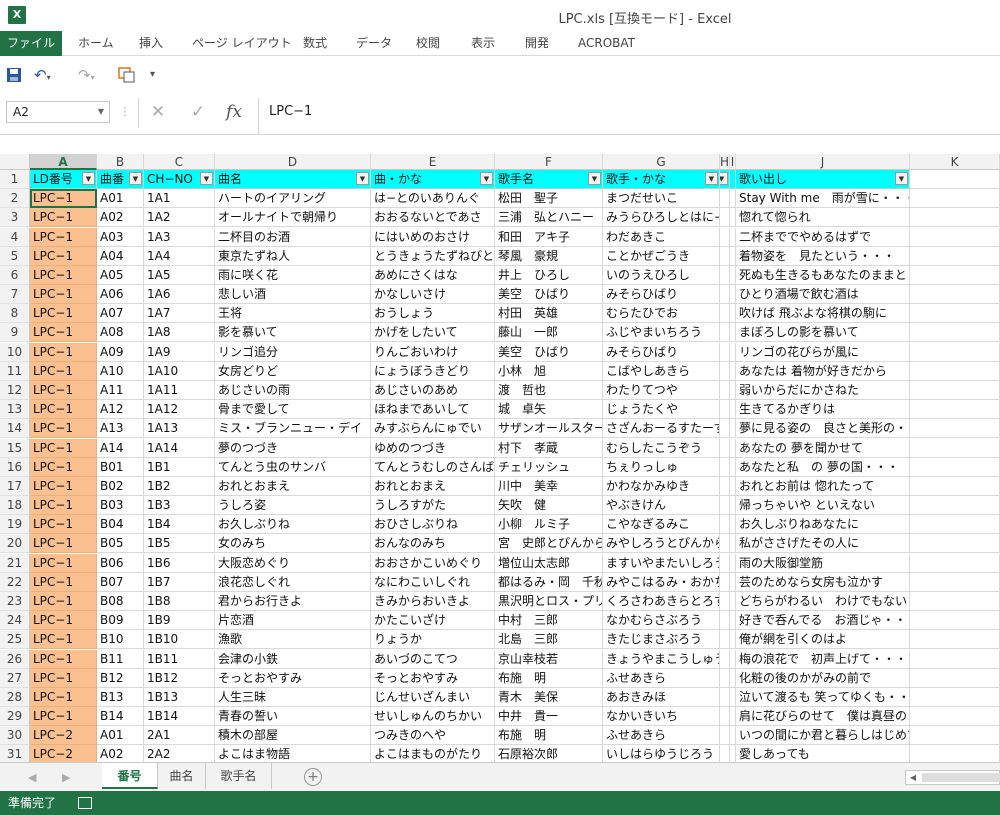 This screenshot has height=815, width=1000. I want to click on table-cell: 吹けば 飛ぶよな将棋の駒に, so click(823, 314).